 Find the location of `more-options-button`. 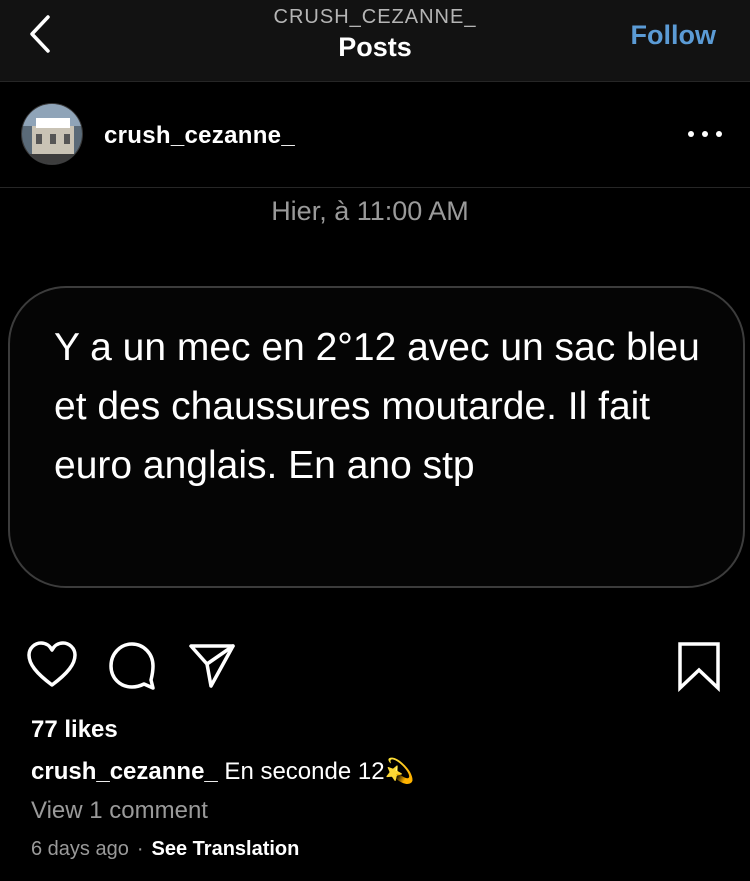

more-options-button is located at coordinates (705, 134).